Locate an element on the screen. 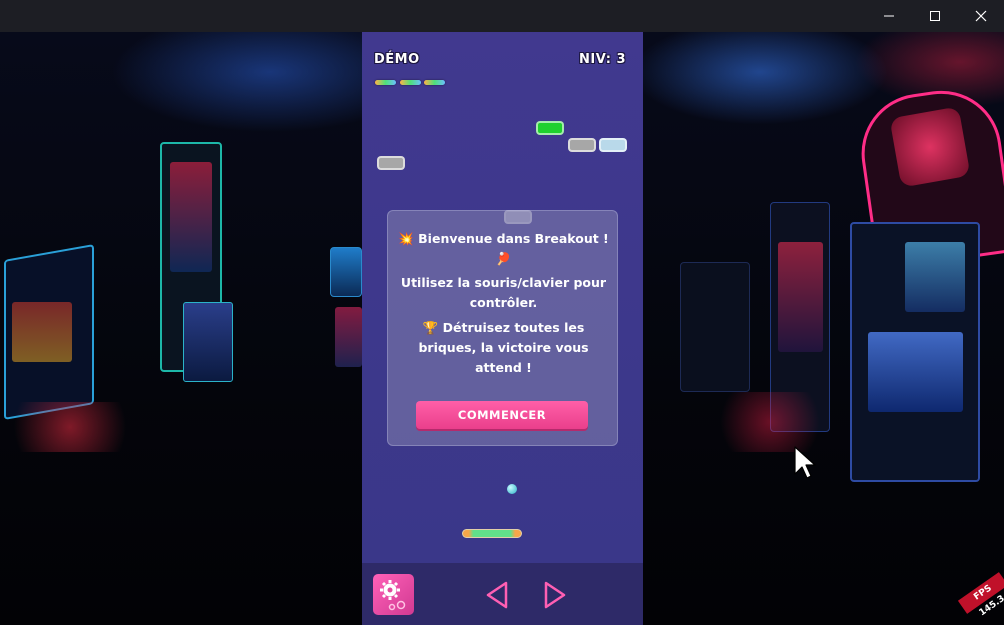 This screenshot has height=625, width=1004. maximize-button is located at coordinates (935, 16).